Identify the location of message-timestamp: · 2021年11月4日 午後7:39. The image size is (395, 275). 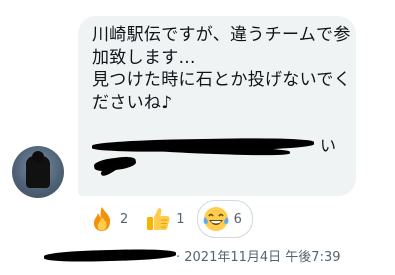
(258, 257).